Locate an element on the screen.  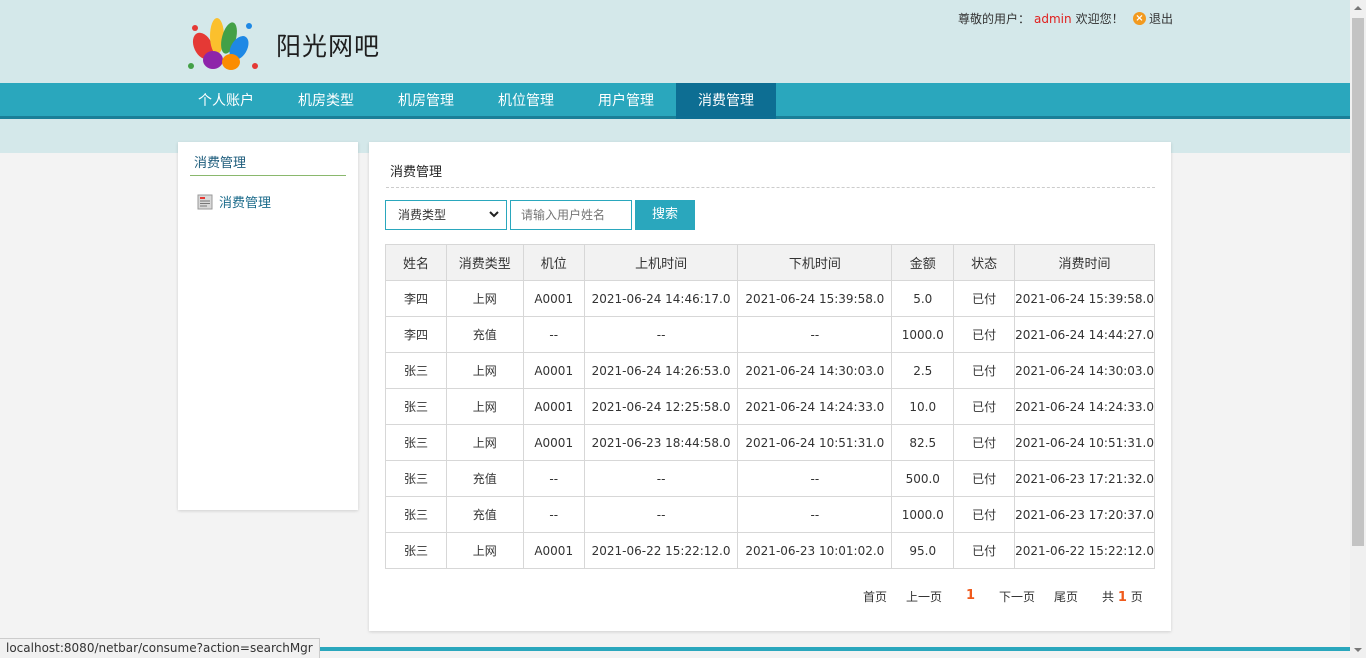
sidebar-item-consumption: 消费管理 is located at coordinates (234, 201).